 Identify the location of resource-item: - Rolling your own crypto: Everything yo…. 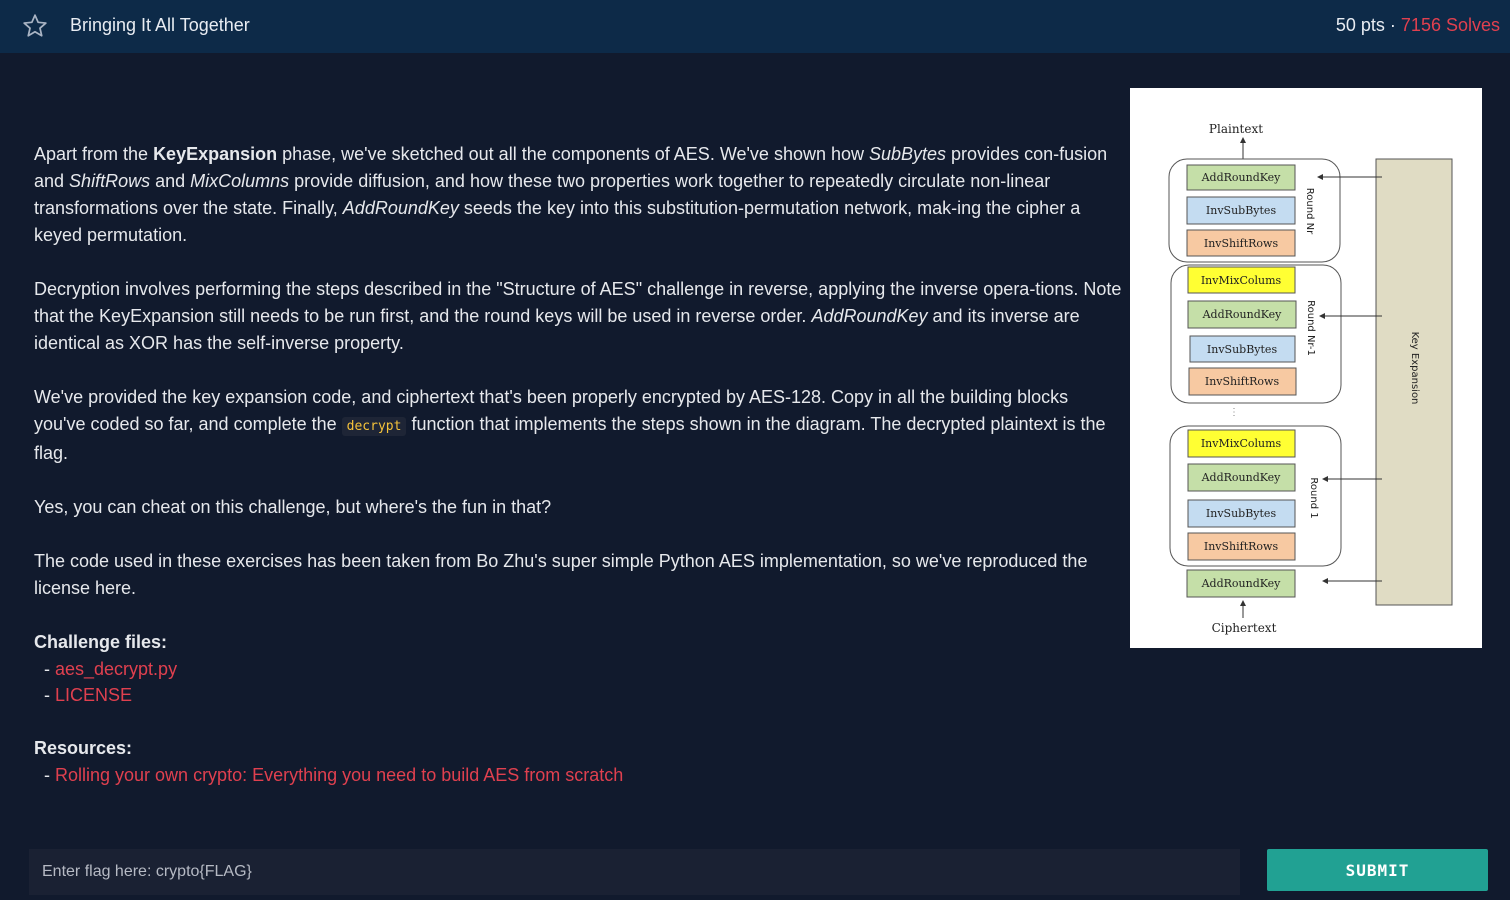
(579, 775).